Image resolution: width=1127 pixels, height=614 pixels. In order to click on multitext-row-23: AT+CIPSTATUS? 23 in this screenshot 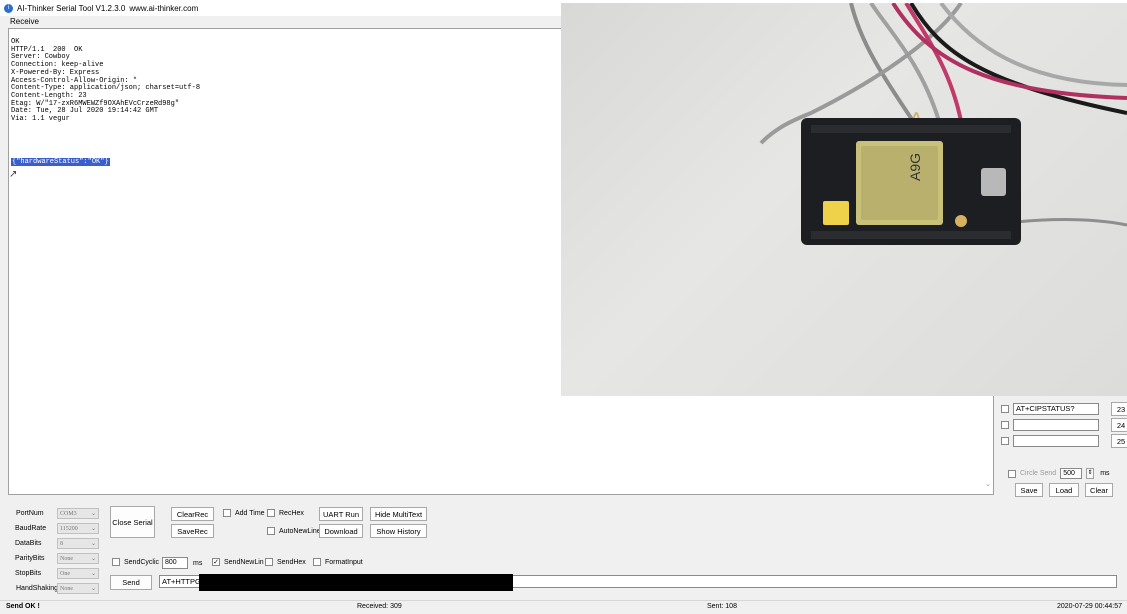, I will do `click(1064, 409)`.